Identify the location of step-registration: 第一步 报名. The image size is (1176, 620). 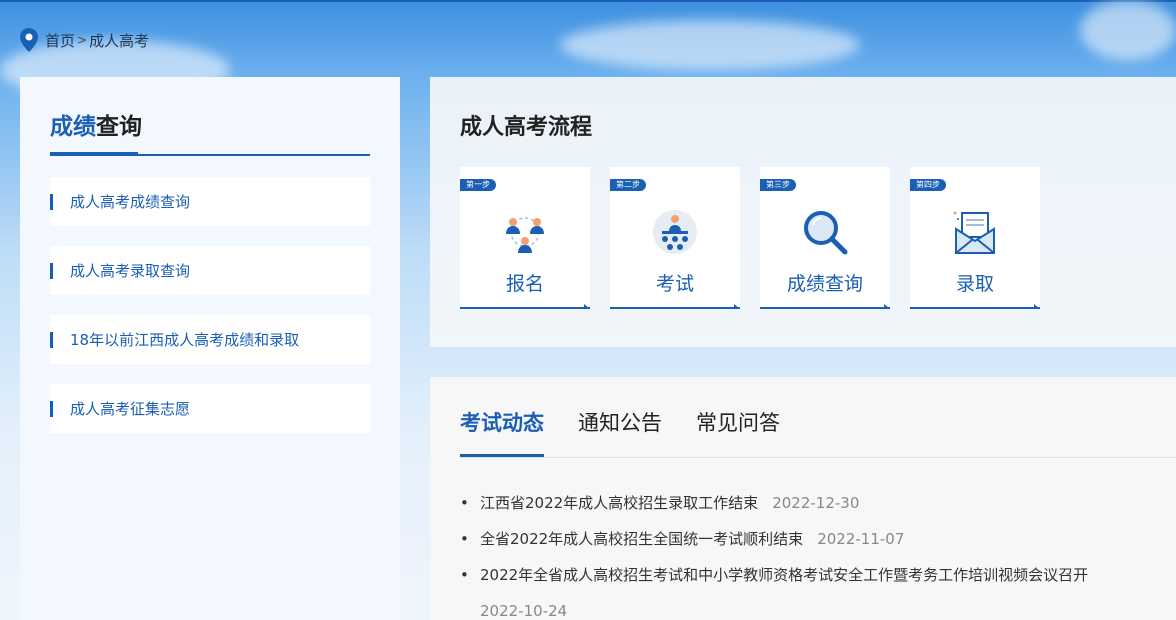
(525, 238).